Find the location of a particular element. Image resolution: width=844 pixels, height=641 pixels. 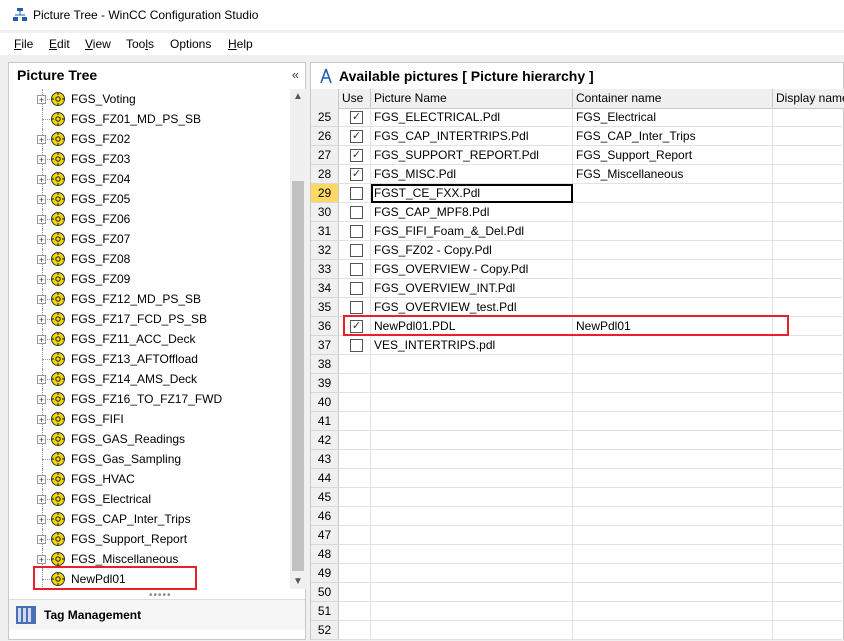

tree-item: + FGS_FZ17_FCD_PS_SB is located at coordinates (149, 319).